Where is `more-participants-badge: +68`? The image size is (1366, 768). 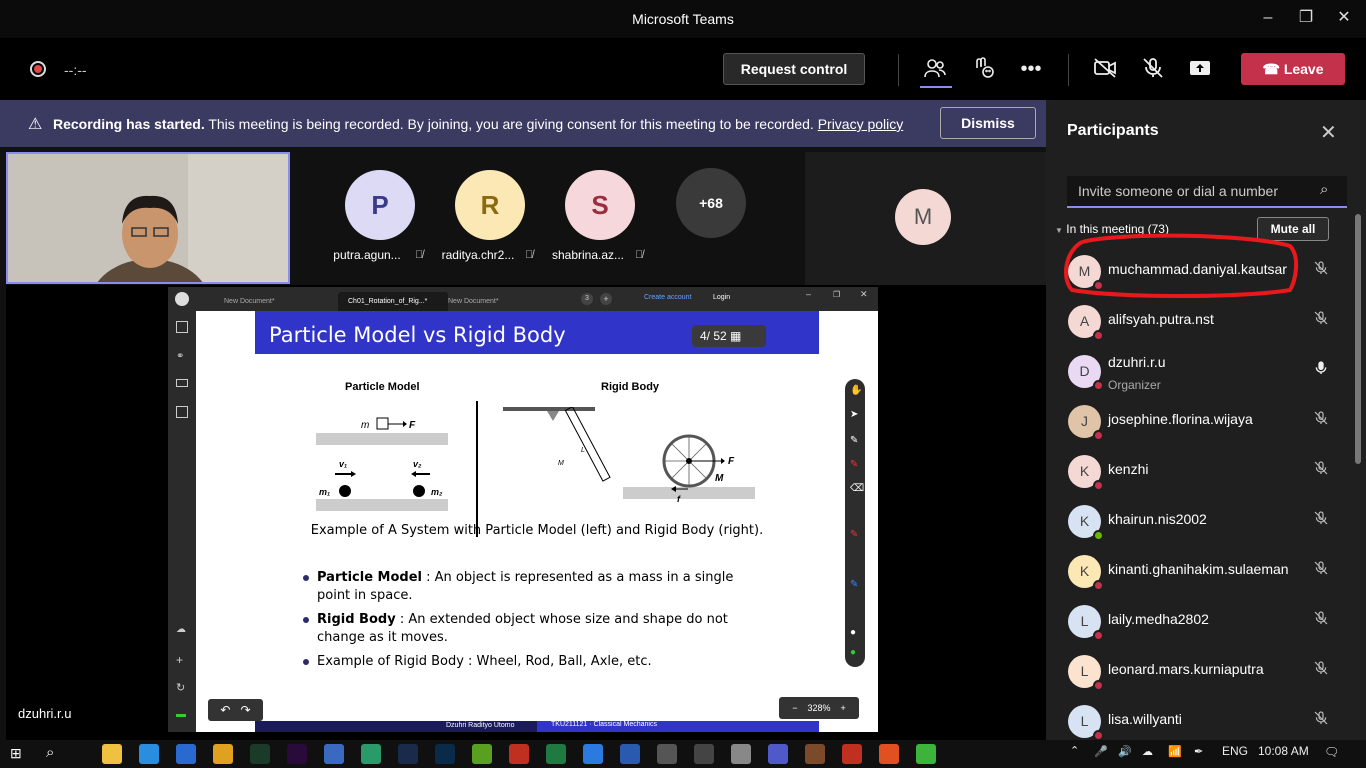 more-participants-badge: +68 is located at coordinates (711, 203).